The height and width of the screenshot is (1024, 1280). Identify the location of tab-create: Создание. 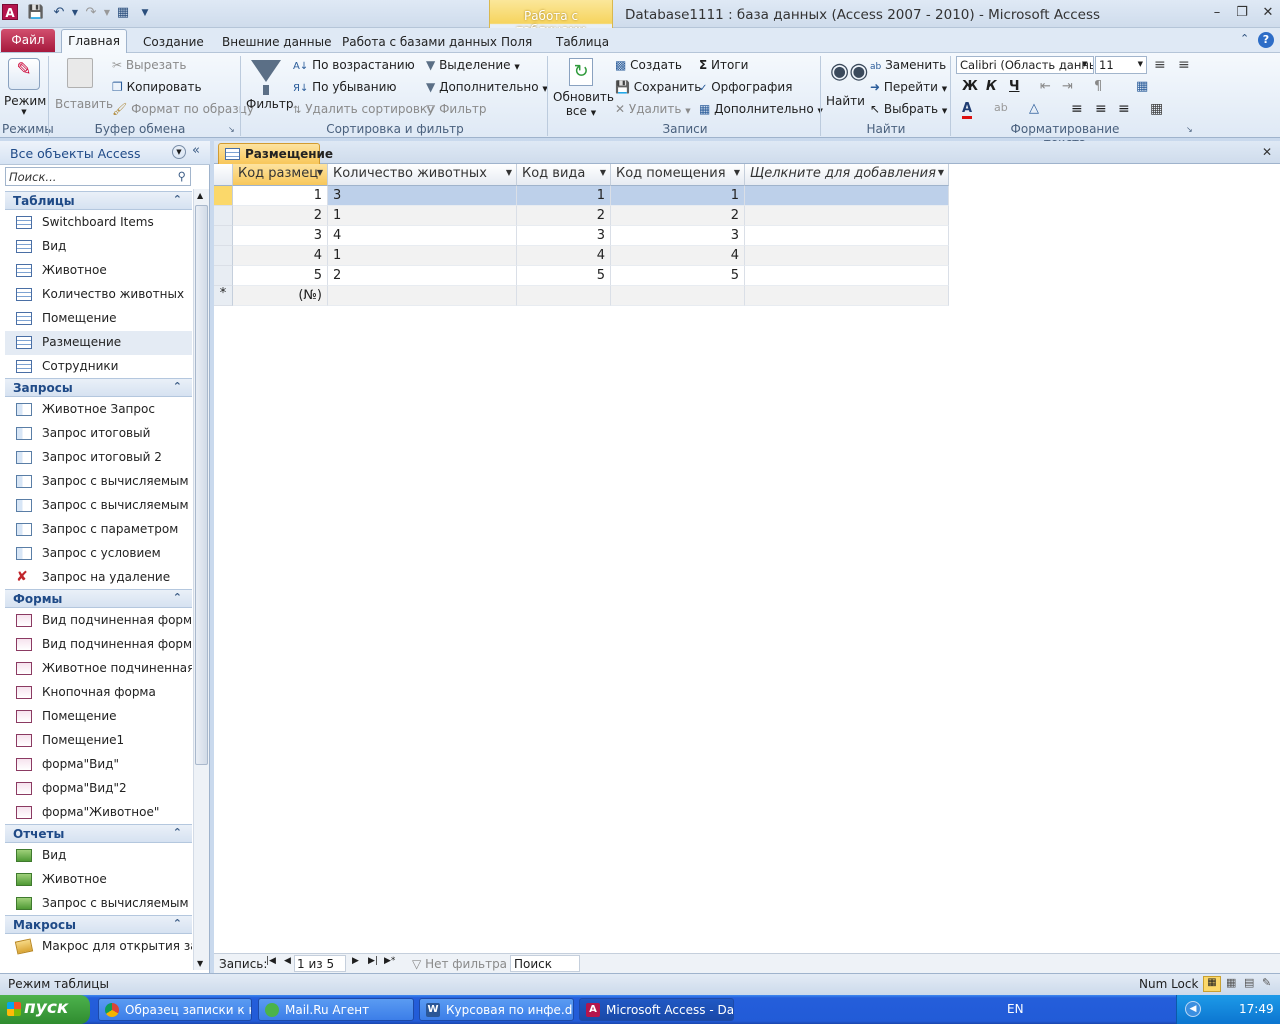
(173, 42).